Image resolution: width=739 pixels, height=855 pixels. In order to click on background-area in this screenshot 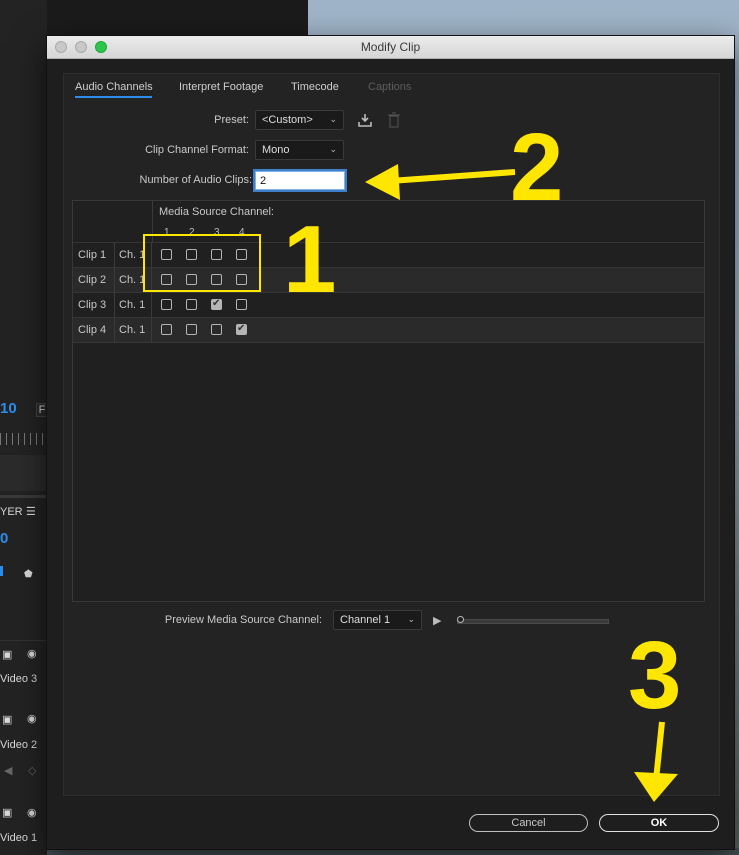, I will do `click(23, 473)`.